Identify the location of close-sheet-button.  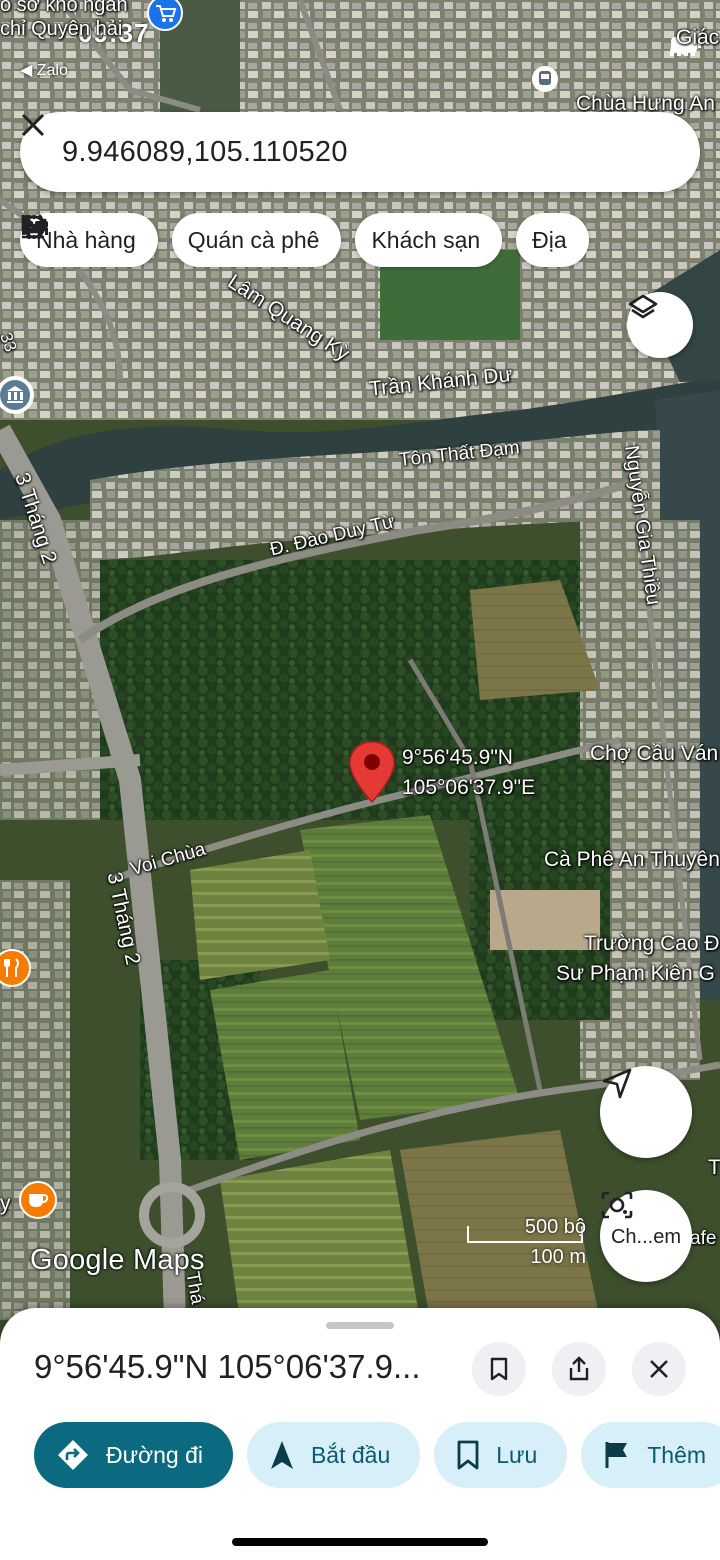
(659, 1369).